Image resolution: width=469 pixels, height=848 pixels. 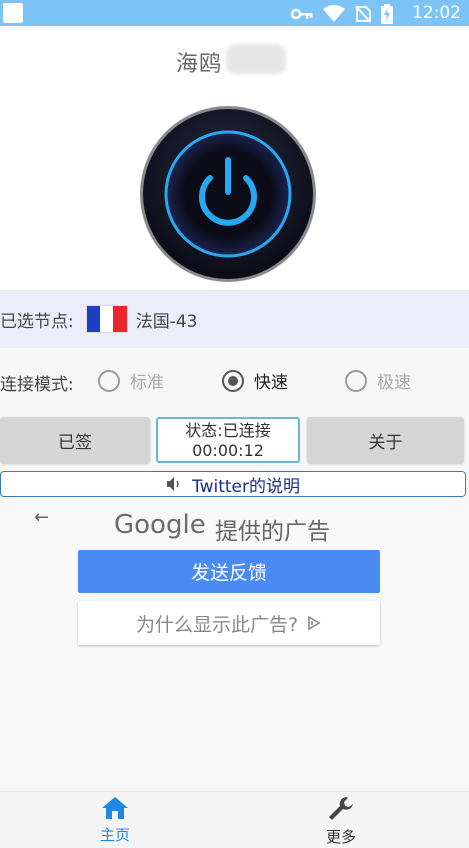 I want to click on wifi-icon, so click(x=334, y=13).